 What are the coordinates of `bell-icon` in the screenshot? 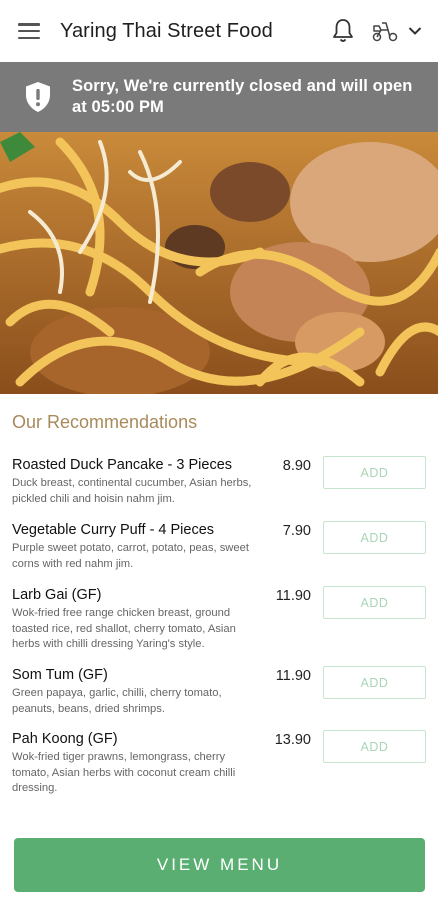 It's located at (343, 31).